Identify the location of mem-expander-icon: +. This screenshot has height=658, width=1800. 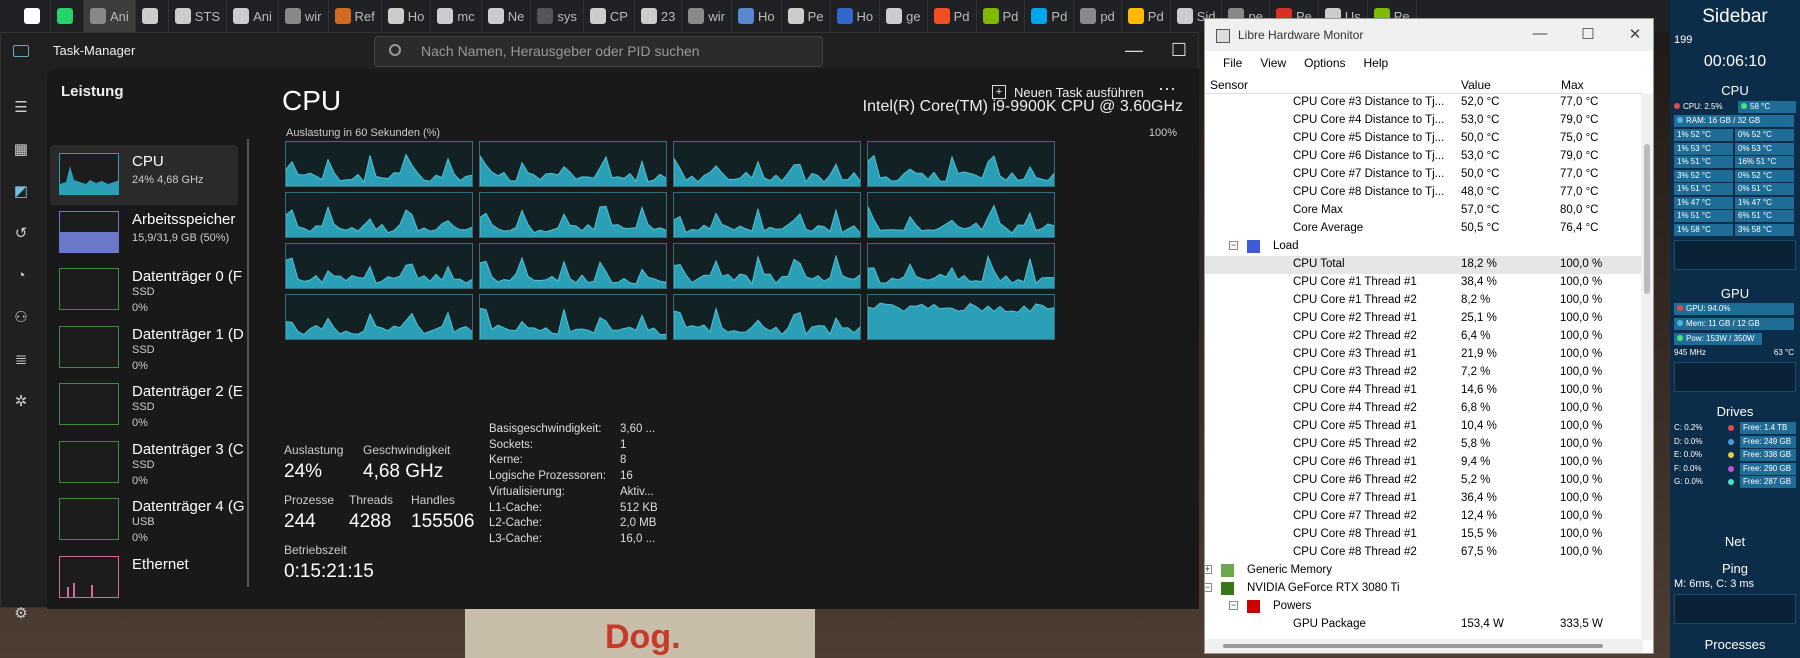
(1208, 569).